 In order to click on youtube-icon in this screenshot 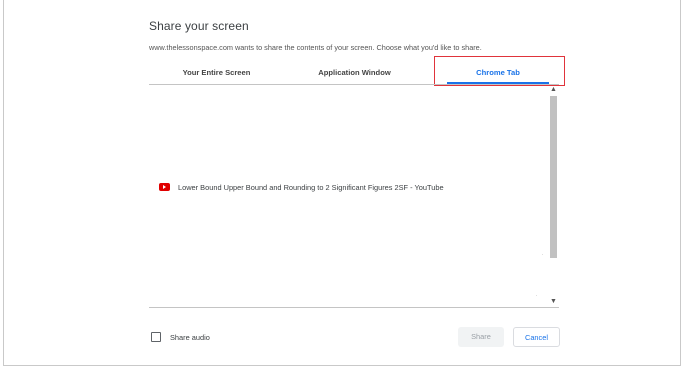, I will do `click(164, 187)`.